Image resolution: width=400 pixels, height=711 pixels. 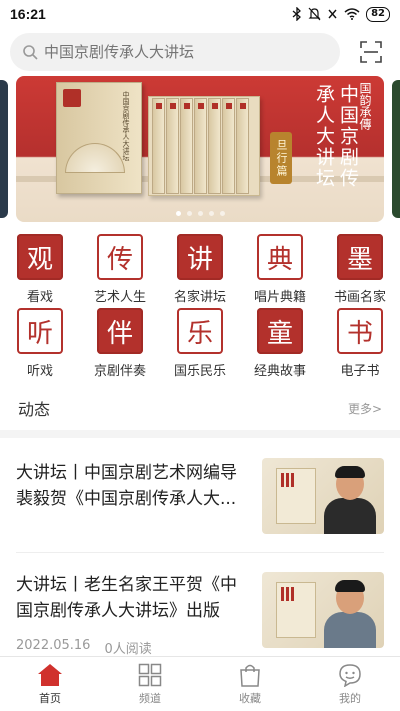 I want to click on nav-label: 频道, so click(x=150, y=698).